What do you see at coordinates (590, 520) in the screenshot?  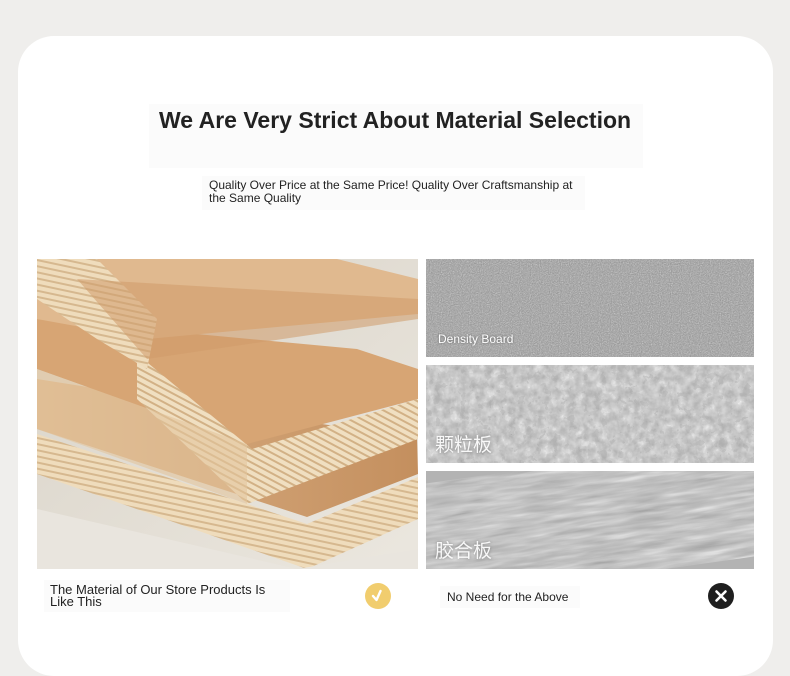 I see `material-swatch-oriented-strand-board: 胶合板` at bounding box center [590, 520].